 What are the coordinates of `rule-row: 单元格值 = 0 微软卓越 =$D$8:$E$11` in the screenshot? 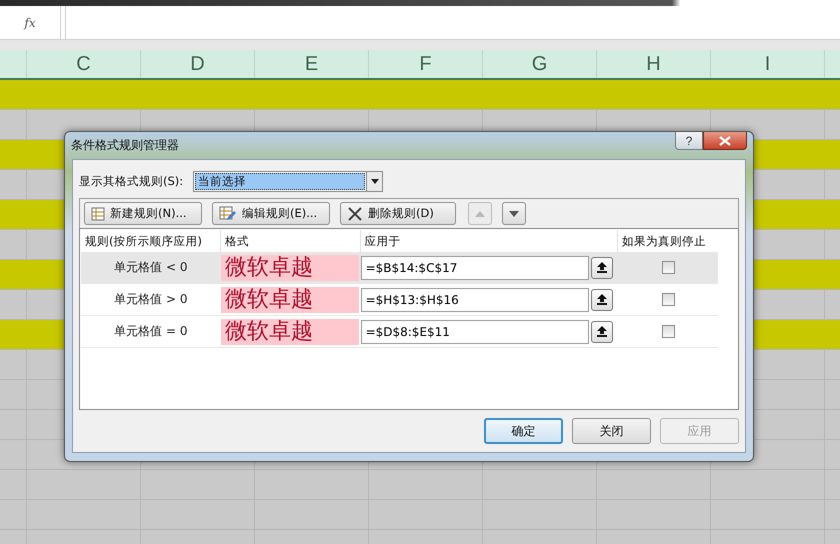 It's located at (399, 332).